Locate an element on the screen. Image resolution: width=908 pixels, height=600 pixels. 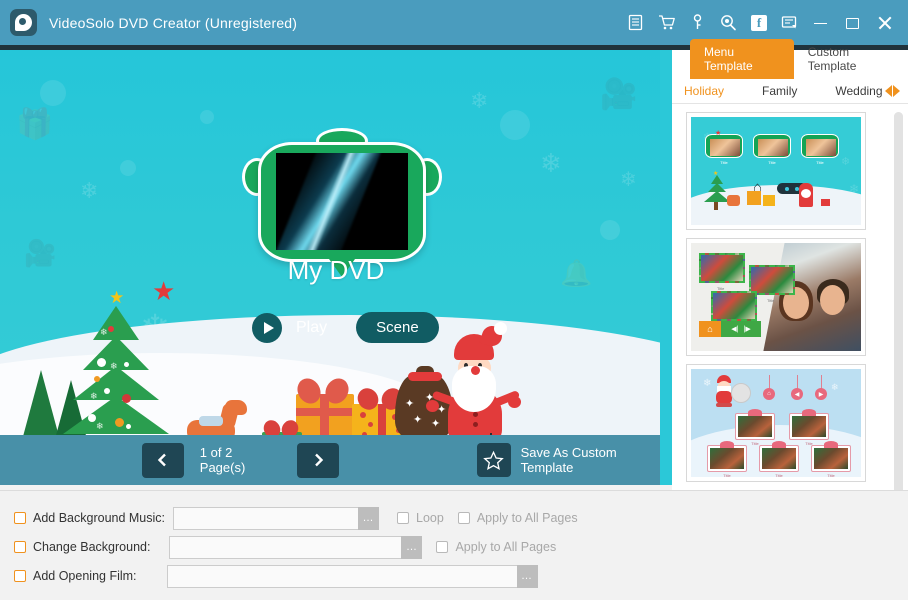
gift-box-orange is located at coordinates (323, 404).